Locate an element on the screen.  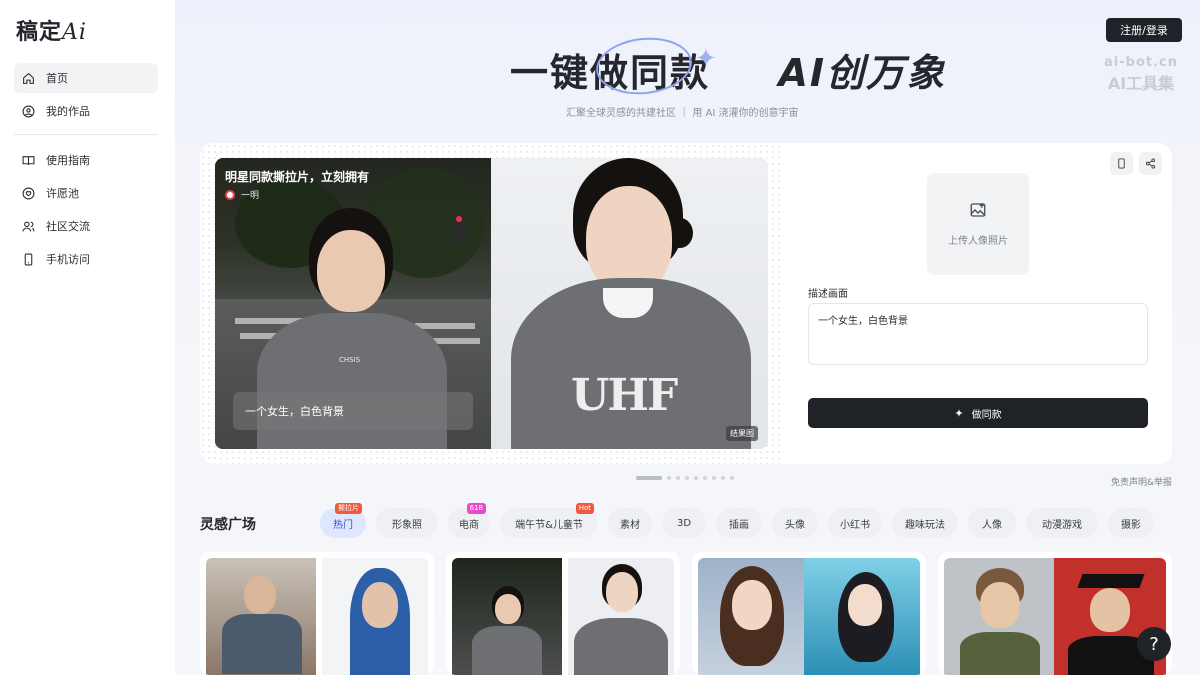
tab-category: 动漫游戏 is located at coordinates (1062, 523).